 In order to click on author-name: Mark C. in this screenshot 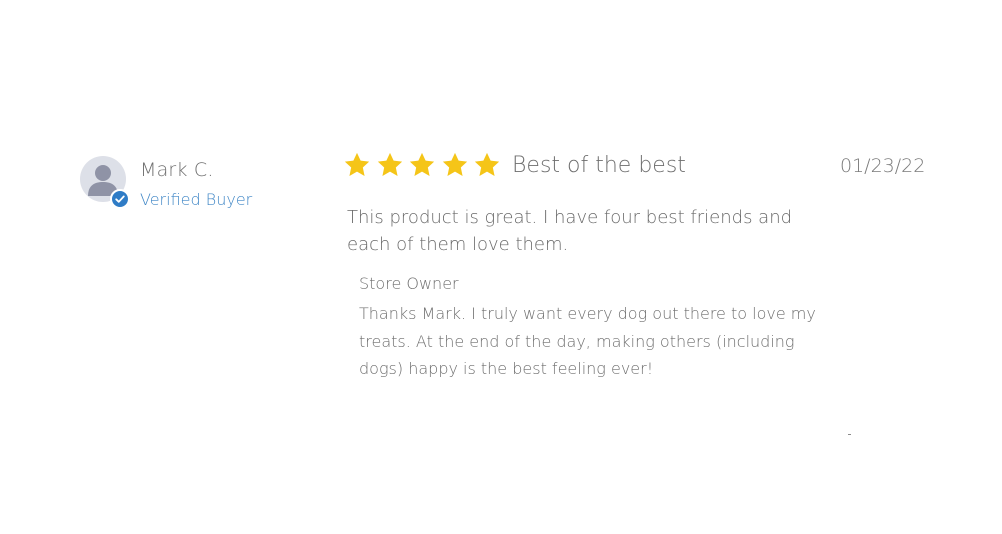, I will do `click(177, 170)`.